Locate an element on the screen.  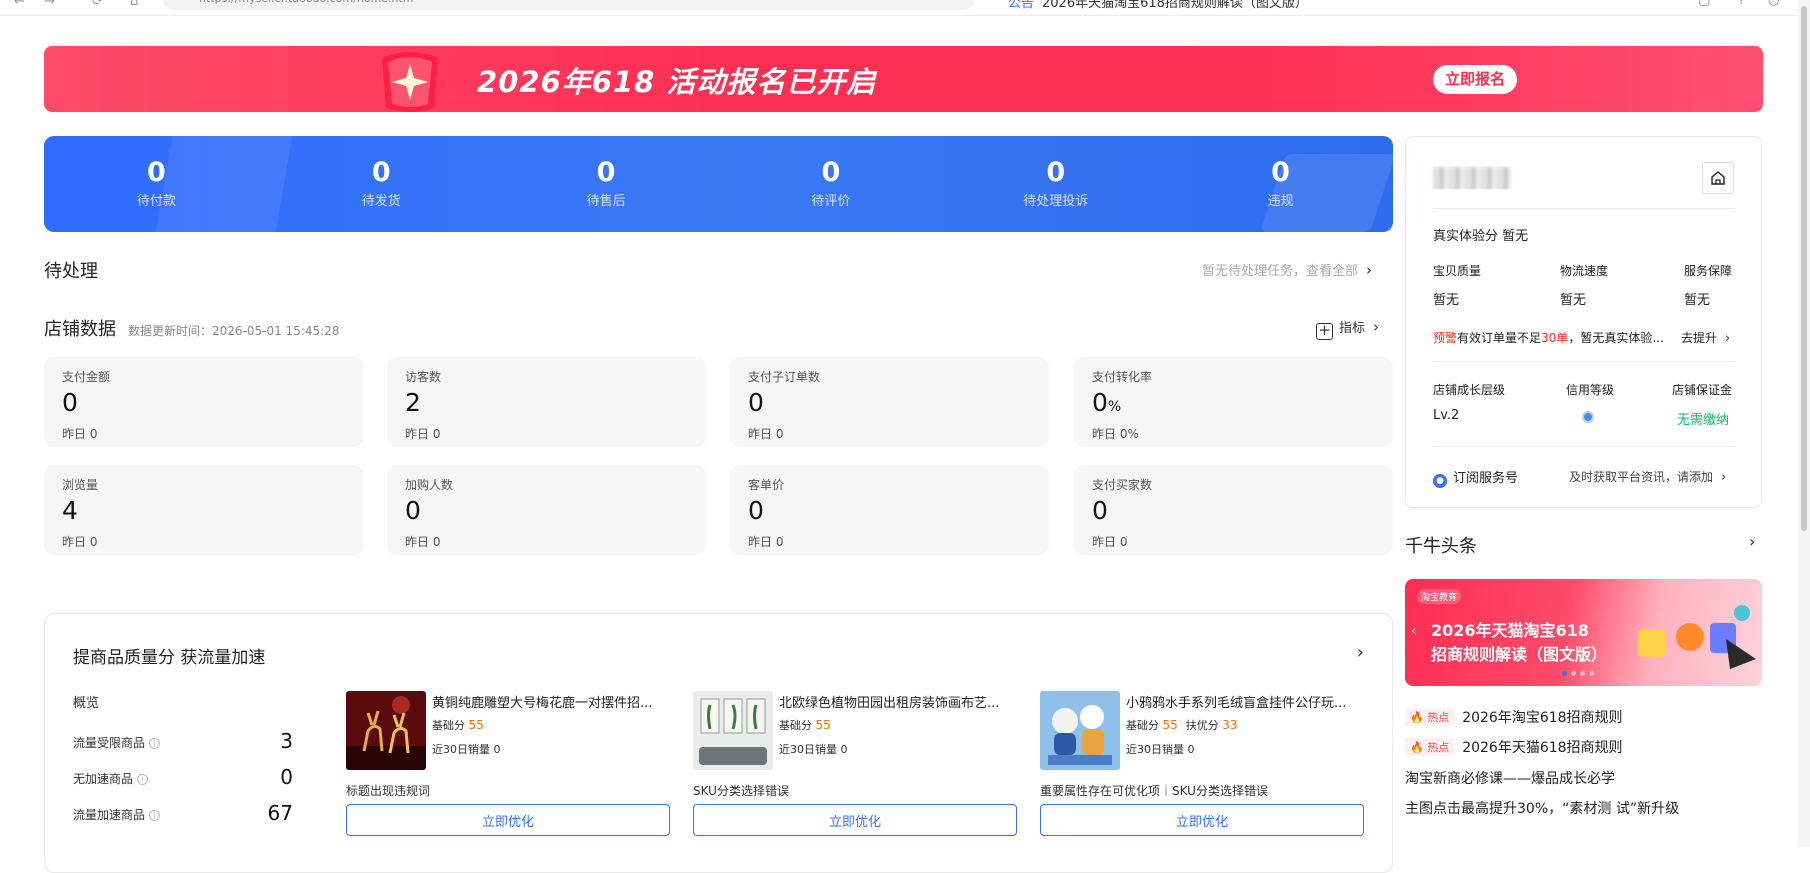
view-all-tasks-link: 暂无待处理任务，查看全部 › is located at coordinates (1287, 269).